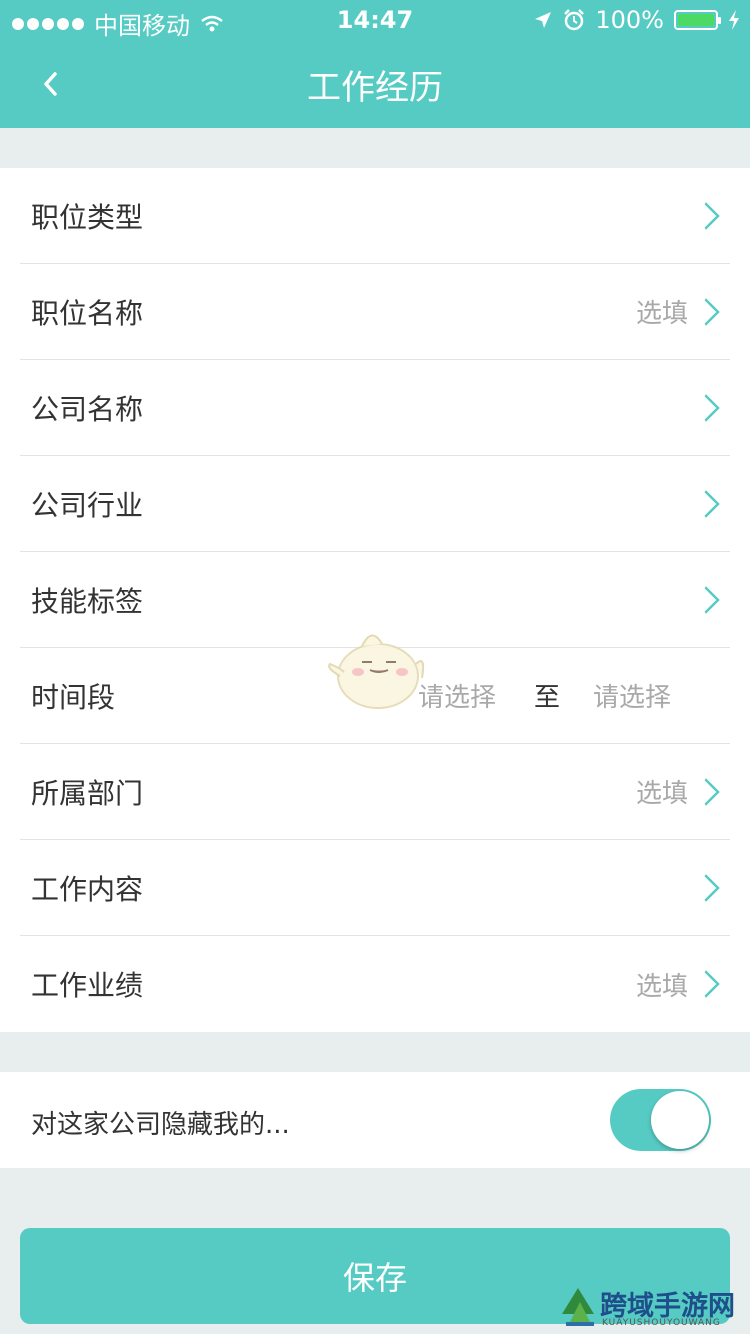 The height and width of the screenshot is (1334, 750). What do you see at coordinates (375, 20) in the screenshot?
I see `status-bar: 中国移动 14:47 100%` at bounding box center [375, 20].